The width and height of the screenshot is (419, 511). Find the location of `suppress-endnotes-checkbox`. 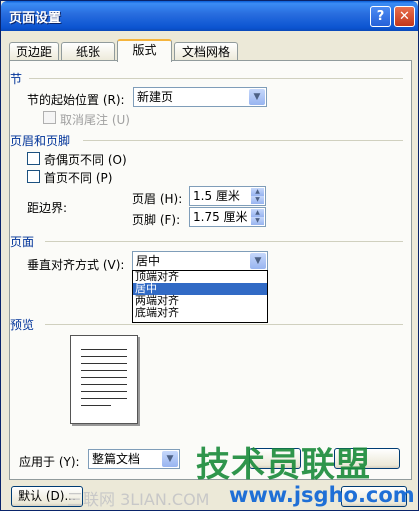

suppress-endnotes-checkbox is located at coordinates (49, 117).